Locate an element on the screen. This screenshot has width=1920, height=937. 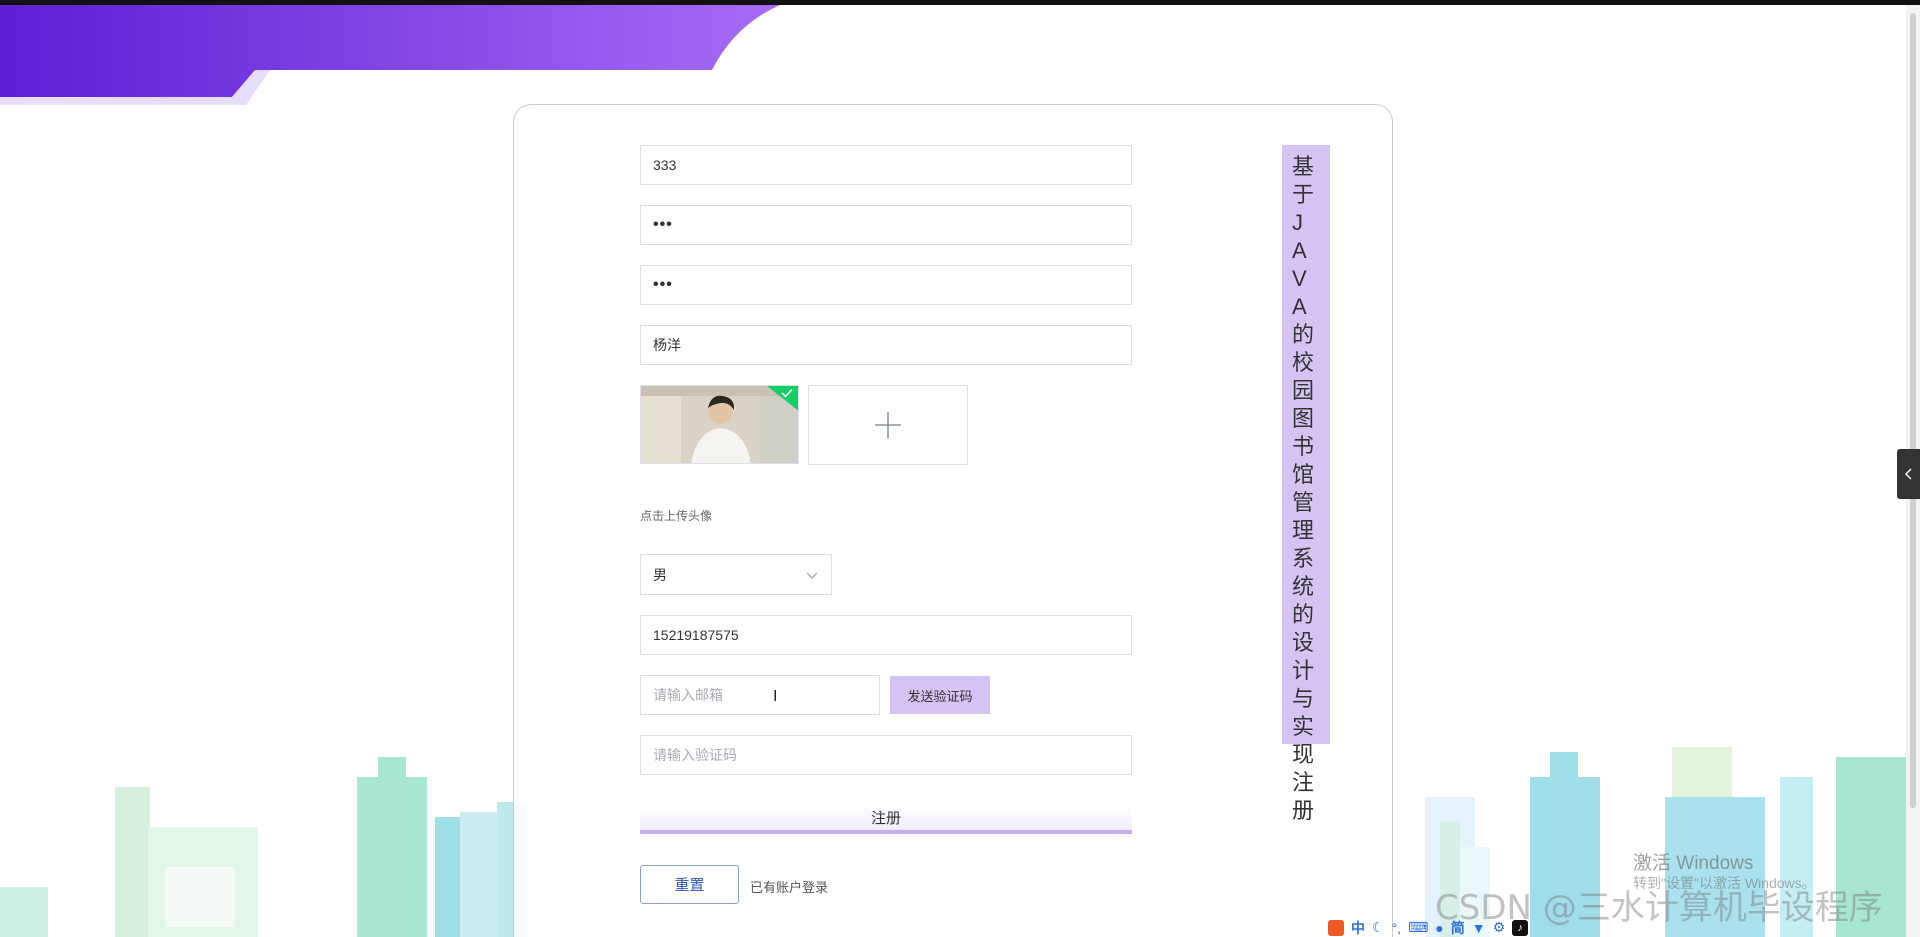
shirt-icon: ▼ is located at coordinates (1479, 928).